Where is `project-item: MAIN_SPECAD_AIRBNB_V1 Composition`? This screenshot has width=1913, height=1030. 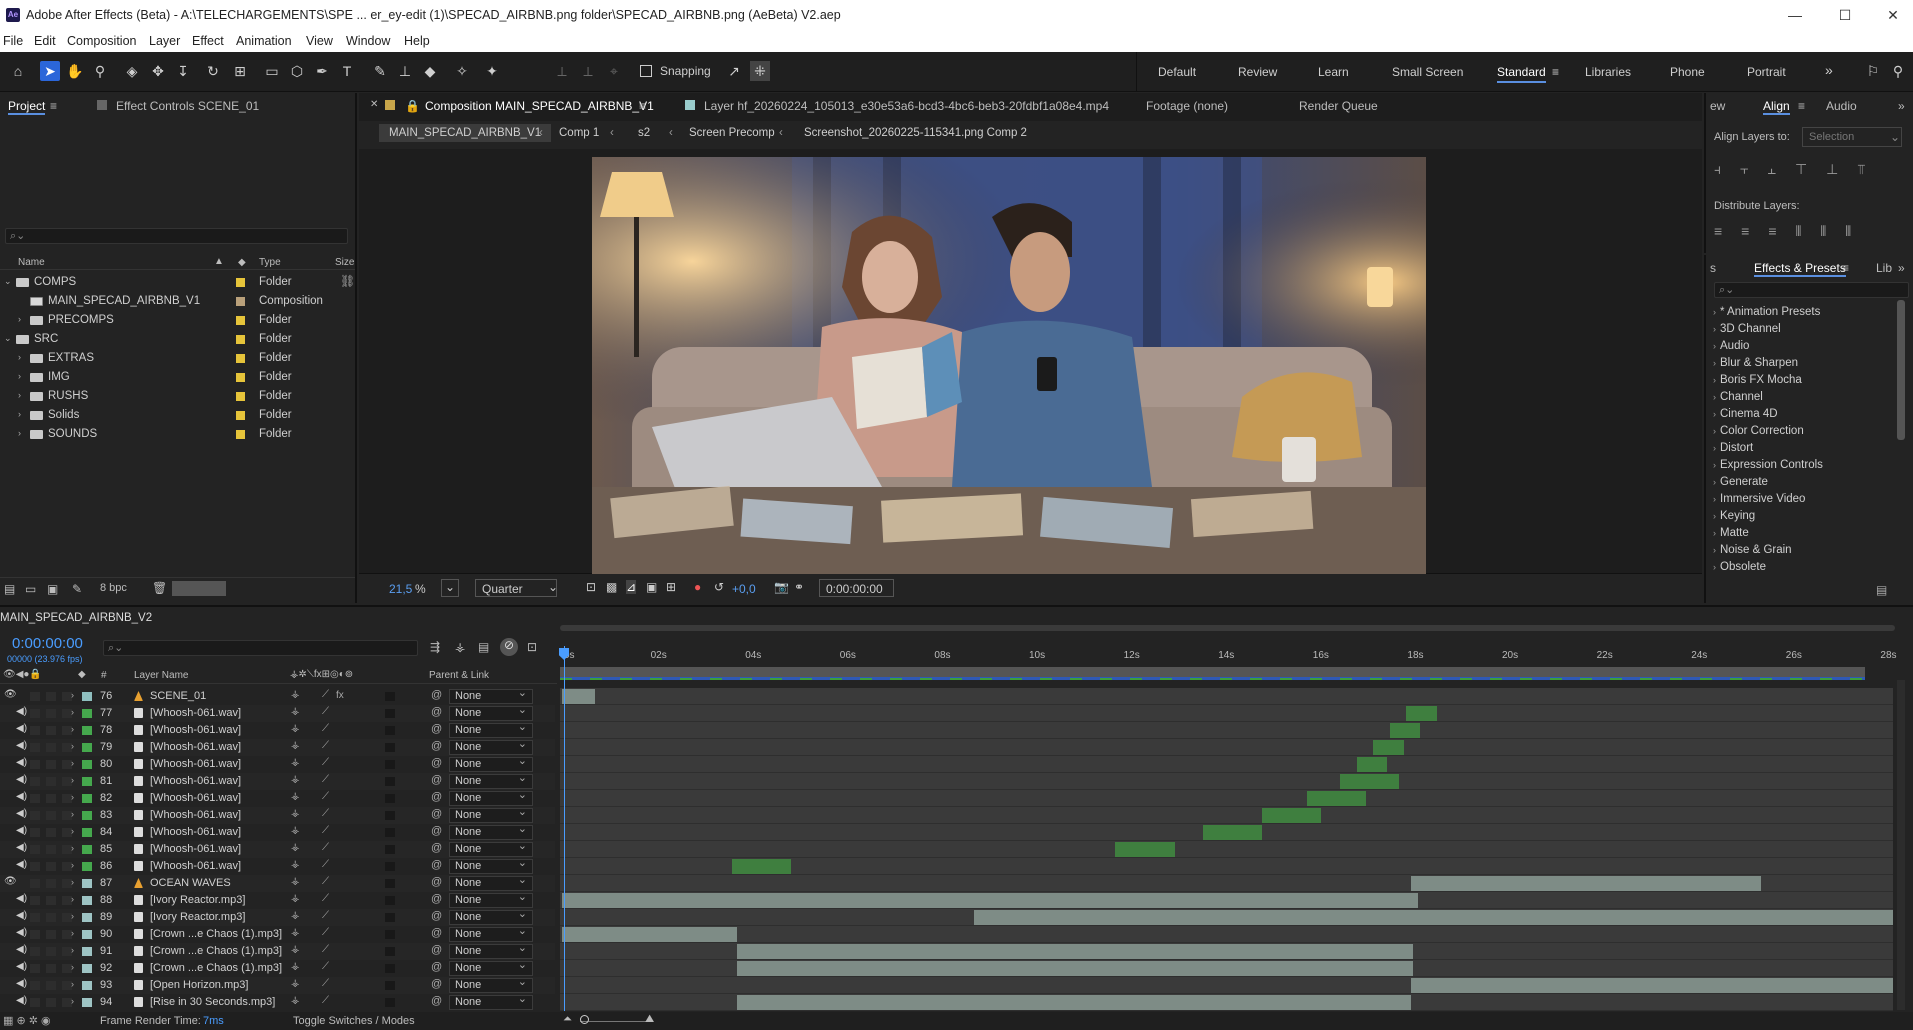 project-item: MAIN_SPECAD_AIRBNB_V1 Composition is located at coordinates (177, 301).